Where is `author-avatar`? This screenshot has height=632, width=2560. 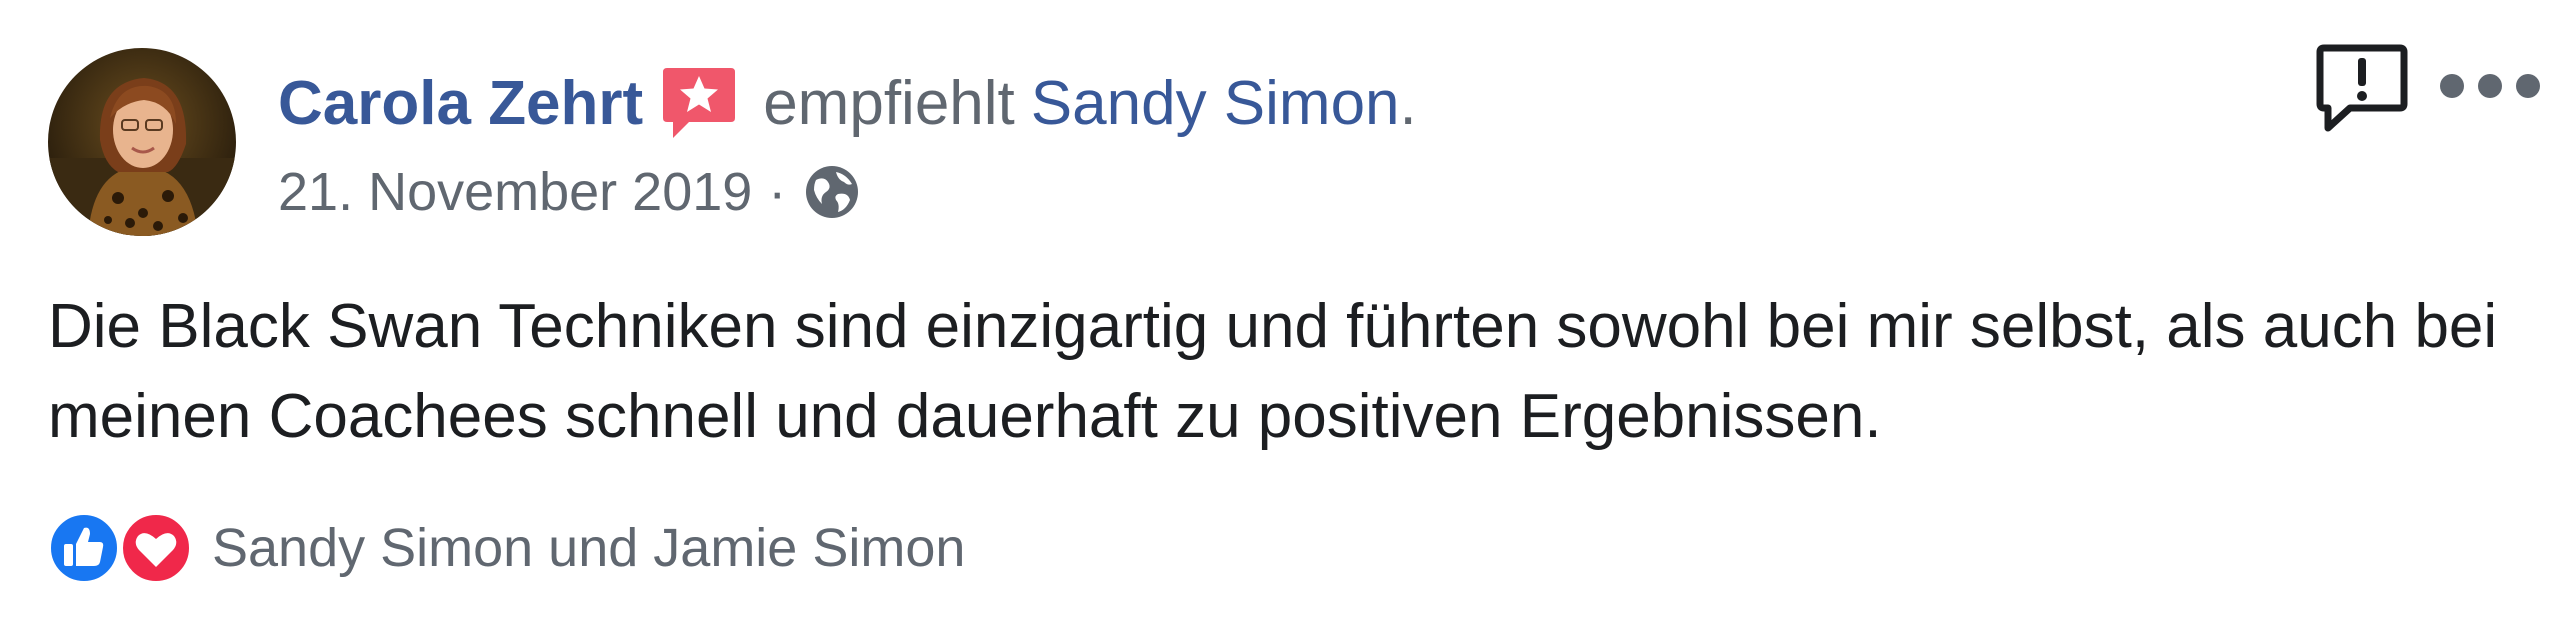 author-avatar is located at coordinates (142, 142).